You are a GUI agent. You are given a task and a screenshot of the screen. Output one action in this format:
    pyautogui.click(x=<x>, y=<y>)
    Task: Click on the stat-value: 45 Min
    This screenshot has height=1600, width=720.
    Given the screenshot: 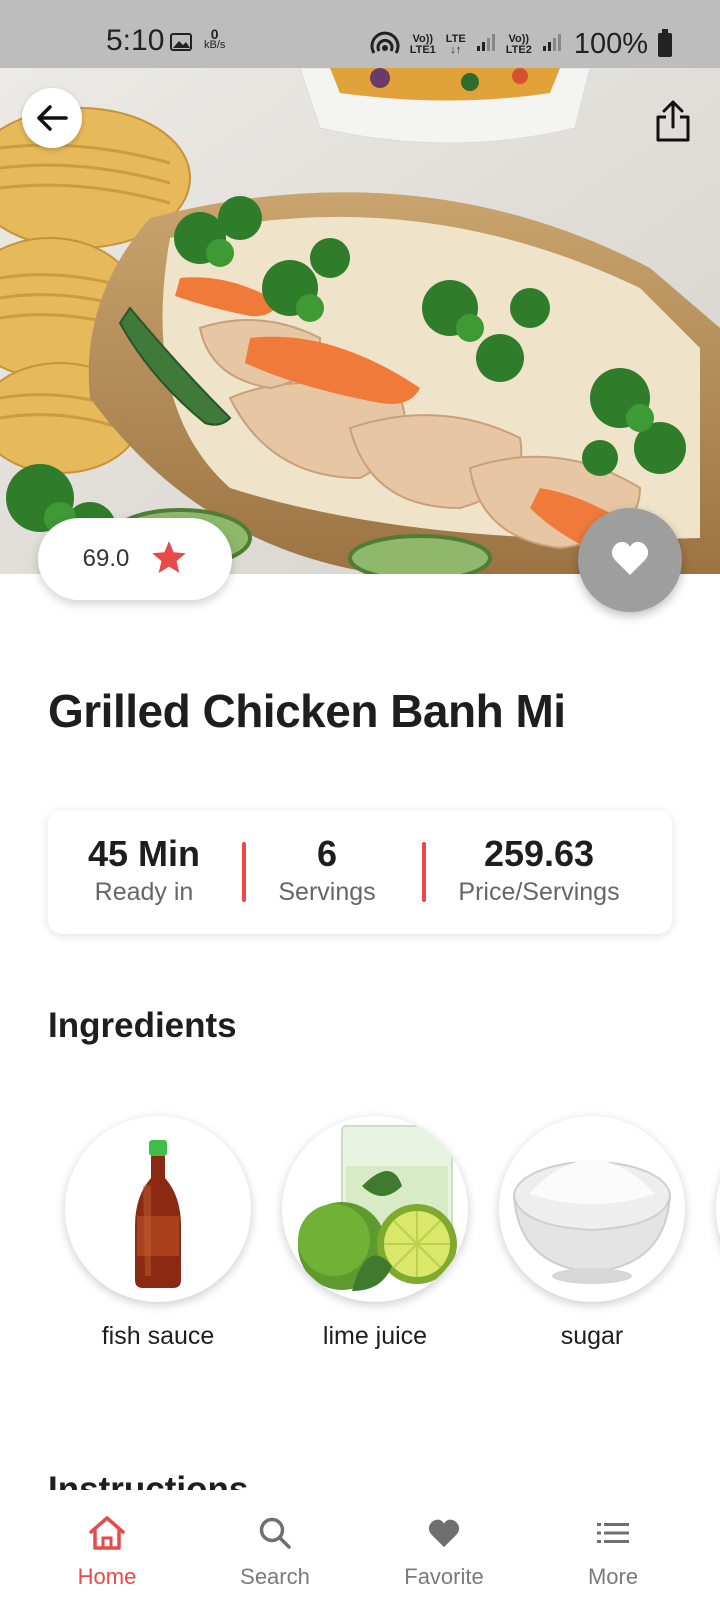 What is the action you would take?
    pyautogui.click(x=144, y=853)
    